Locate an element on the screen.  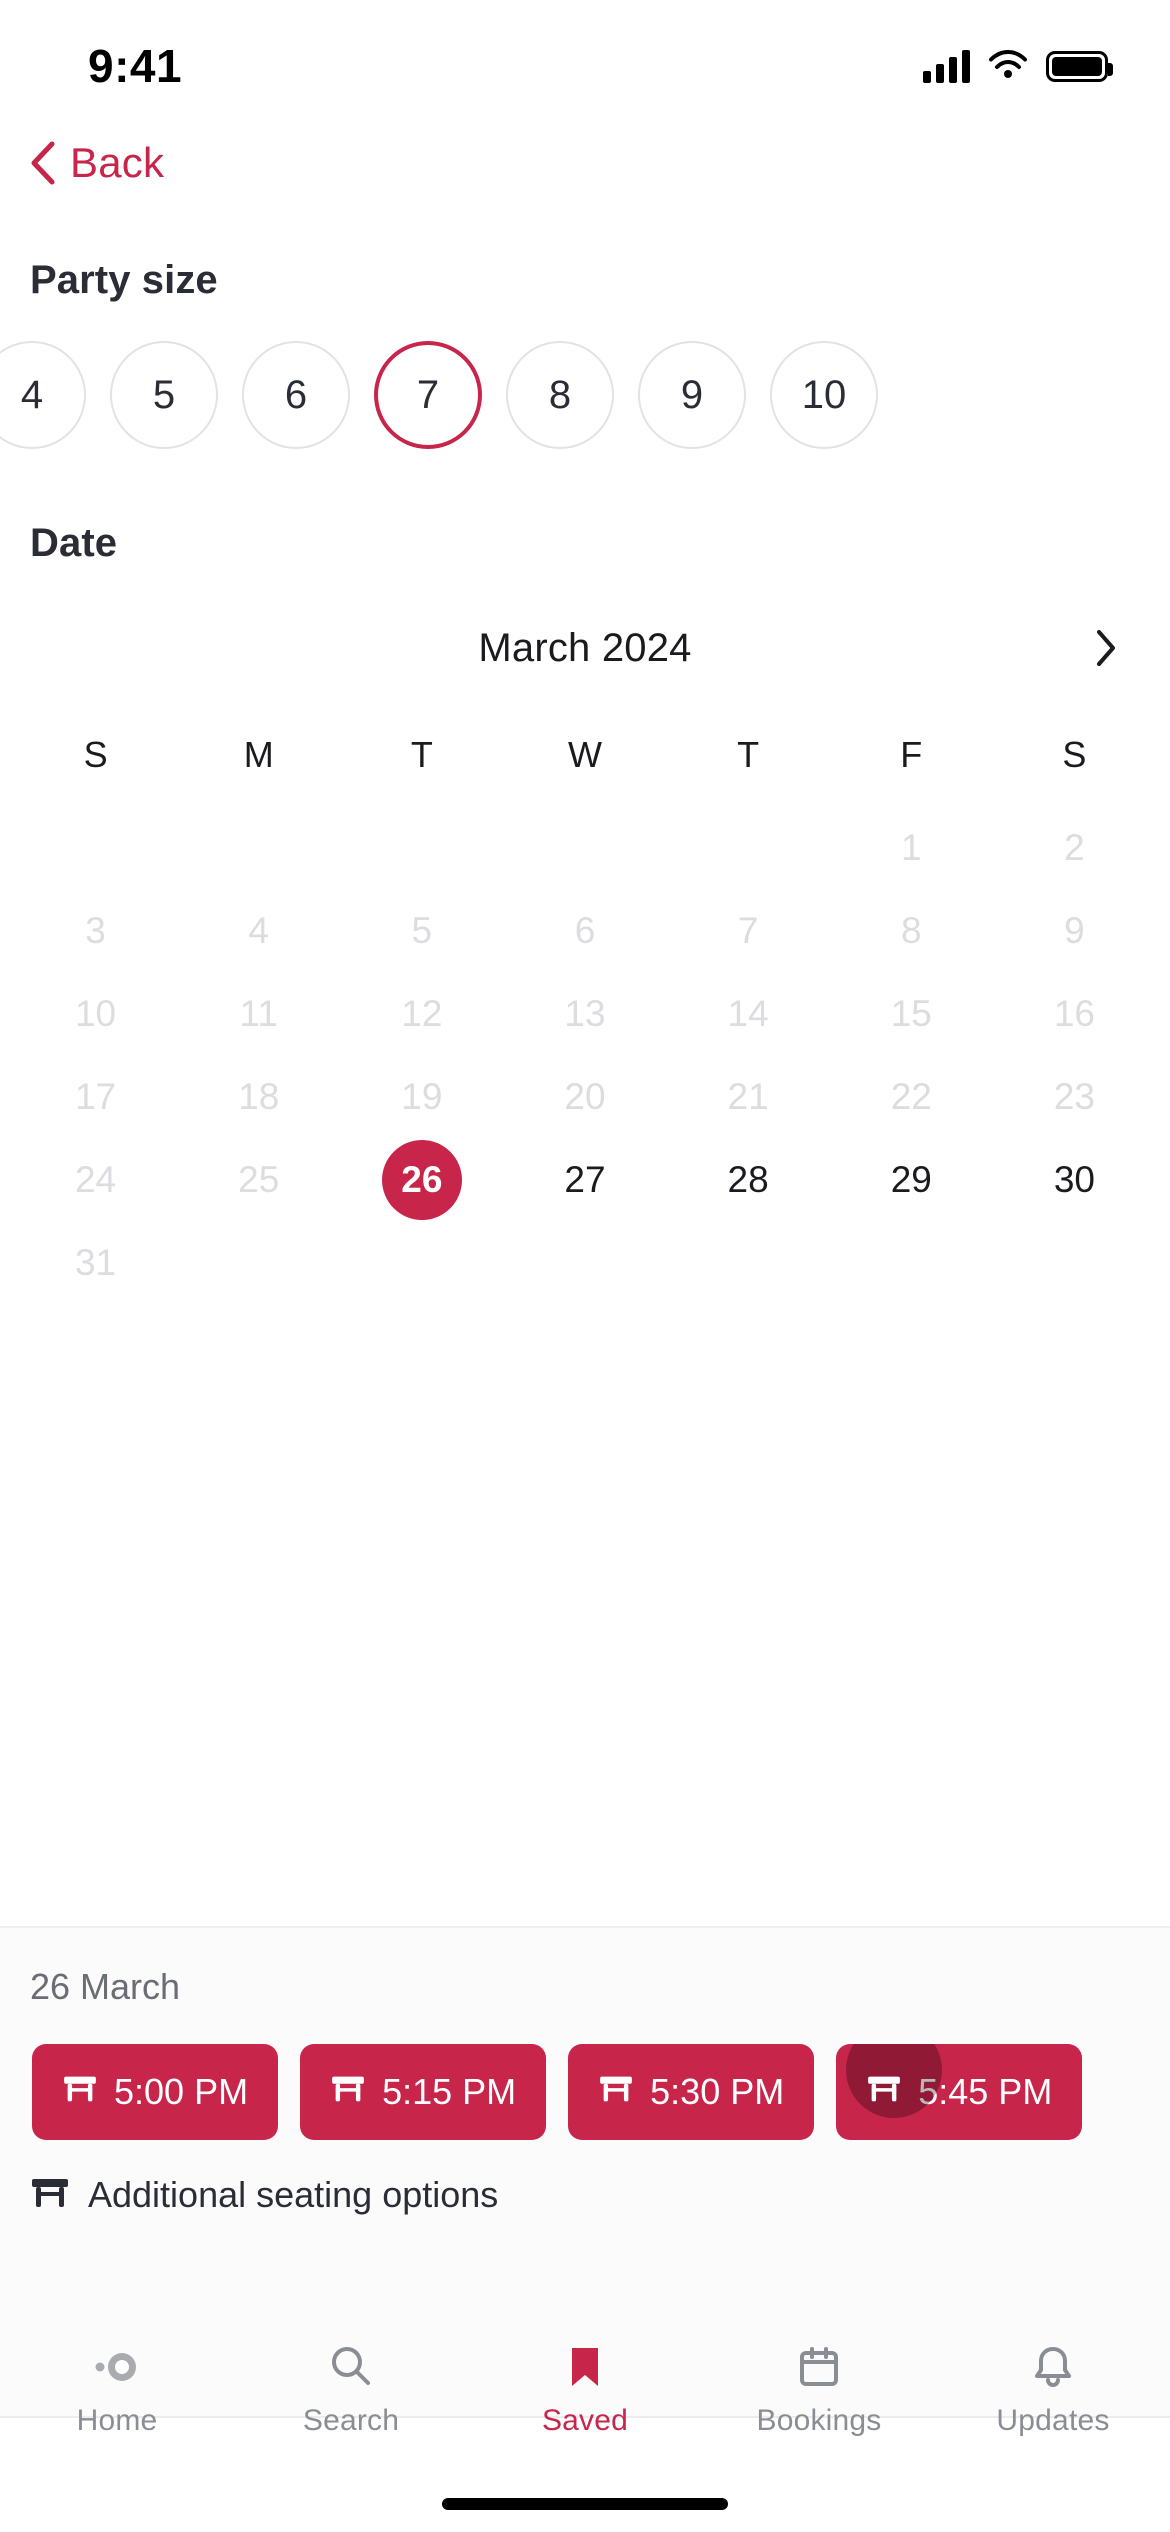
party-size-option-6: 6 is located at coordinates (296, 395).